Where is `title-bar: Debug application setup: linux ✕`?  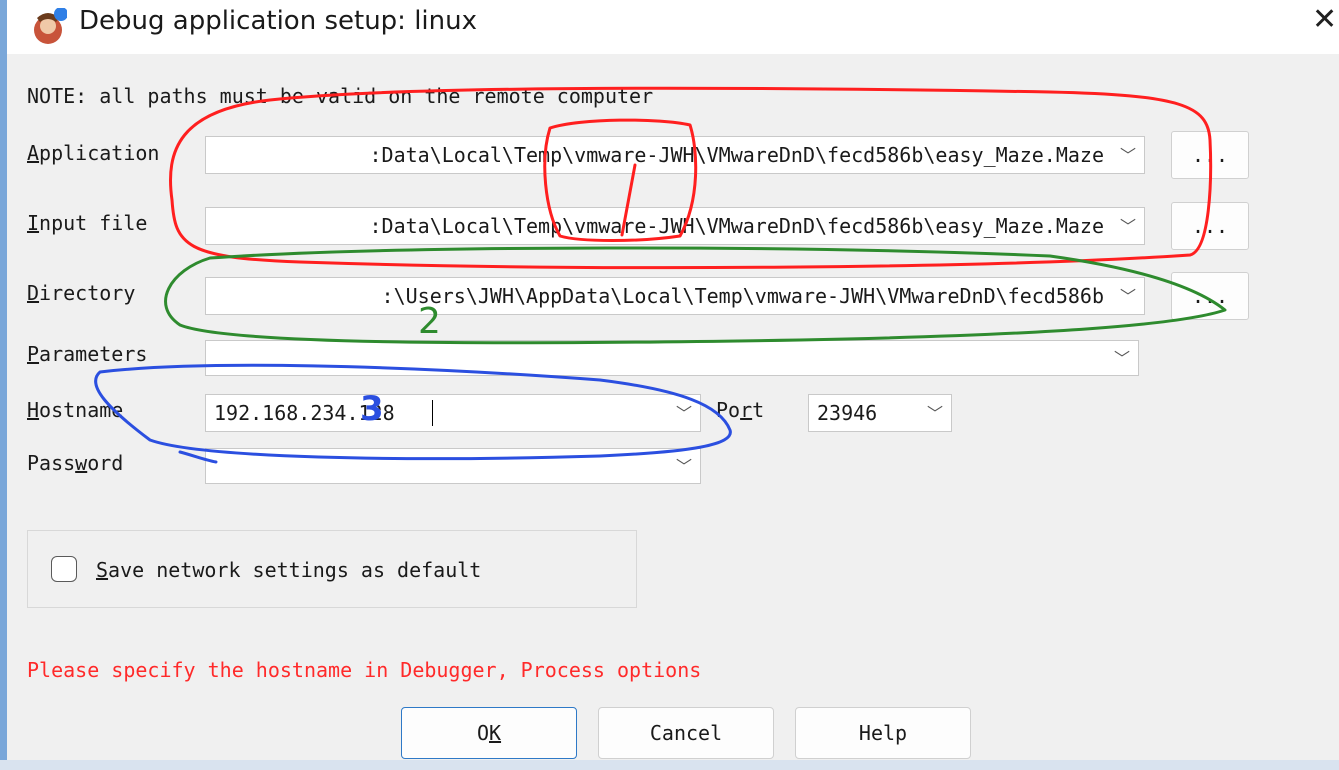 title-bar: Debug application setup: linux ✕ is located at coordinates (673, 27).